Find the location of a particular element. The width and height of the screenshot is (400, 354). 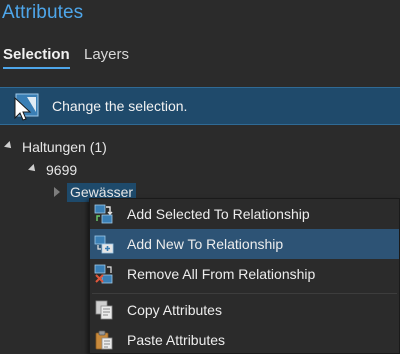

menu-item-paste-attributes: Paste Attributes is located at coordinates (244, 339).